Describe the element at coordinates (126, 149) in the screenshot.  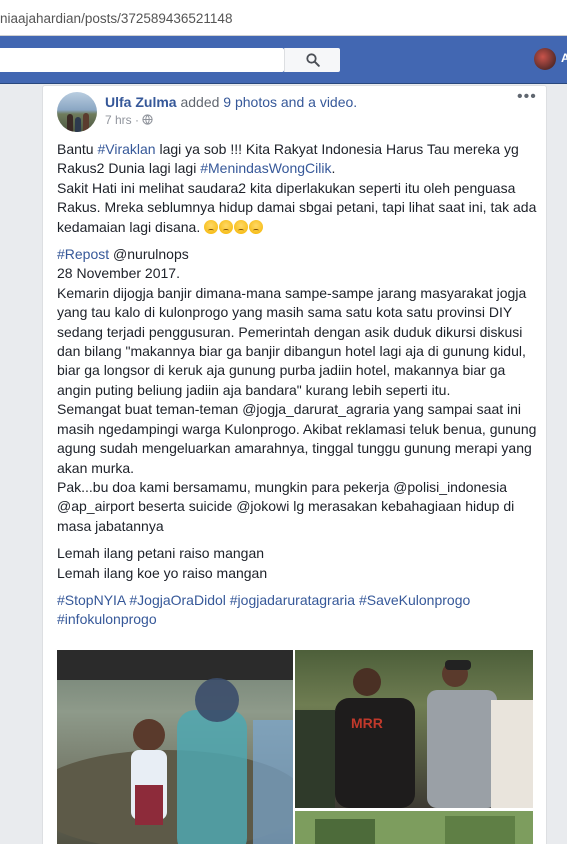
I see `hashtag-viraklan: #Viraklan` at that location.